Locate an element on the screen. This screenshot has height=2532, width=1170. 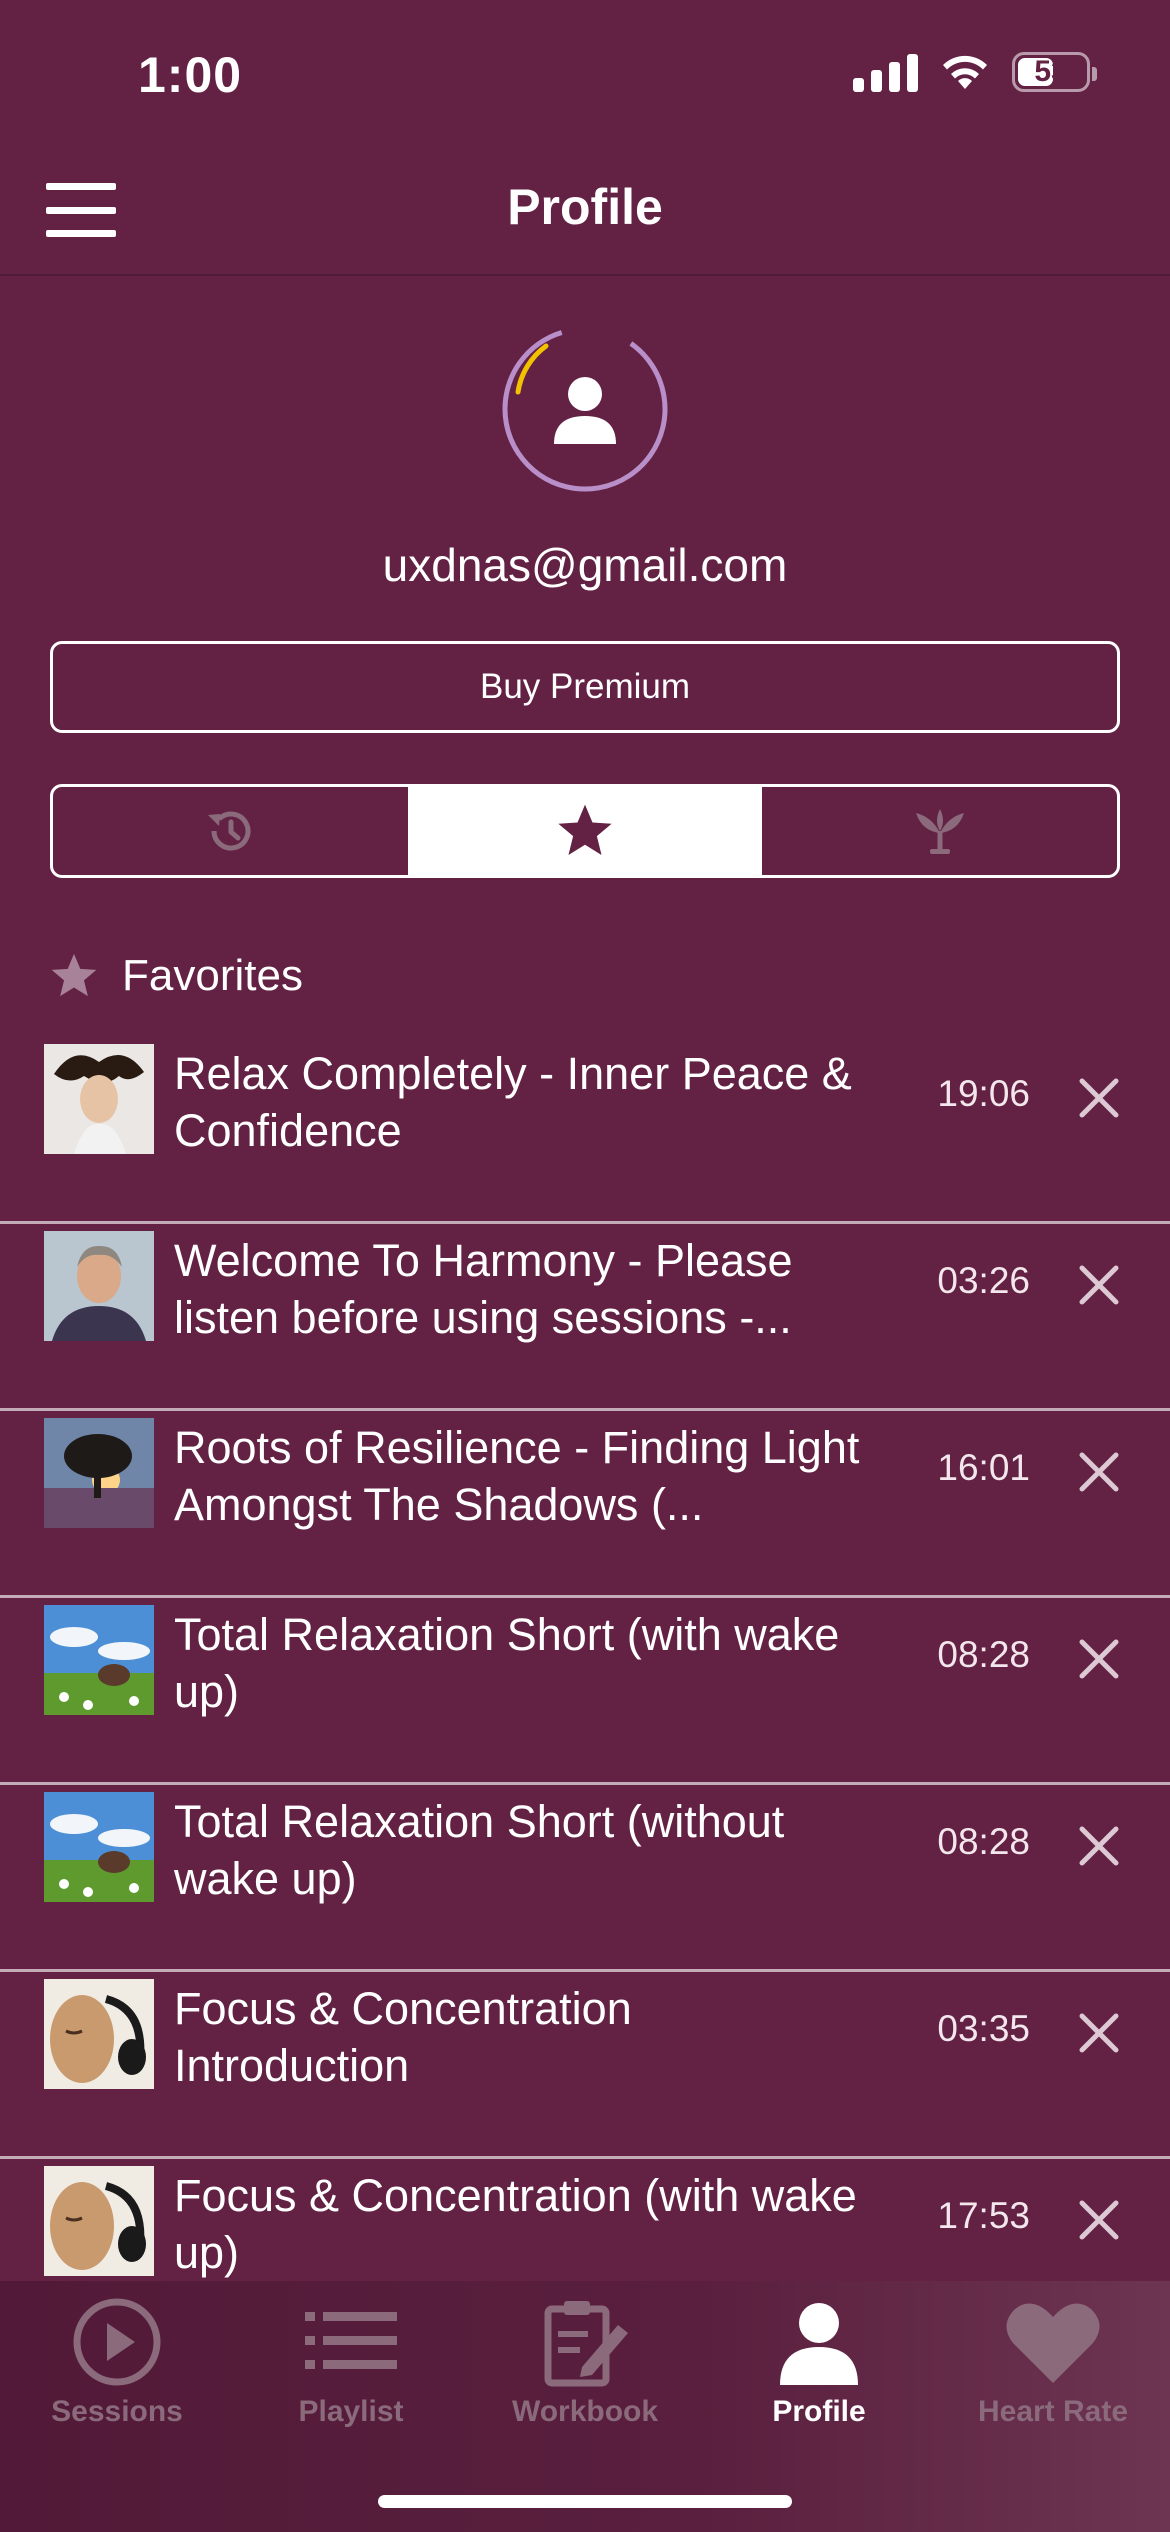
session-title: Focus & Concentration Introduction is located at coordinates (403, 2037).